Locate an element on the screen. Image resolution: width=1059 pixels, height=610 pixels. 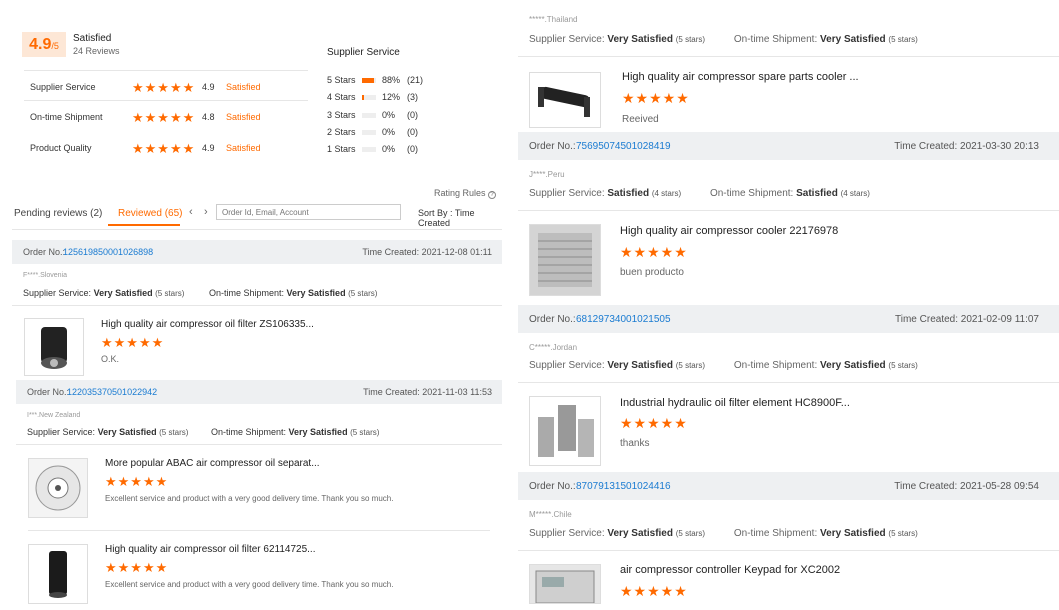
order-number-link: 75695074501028419 is located at coordinates (623, 146).